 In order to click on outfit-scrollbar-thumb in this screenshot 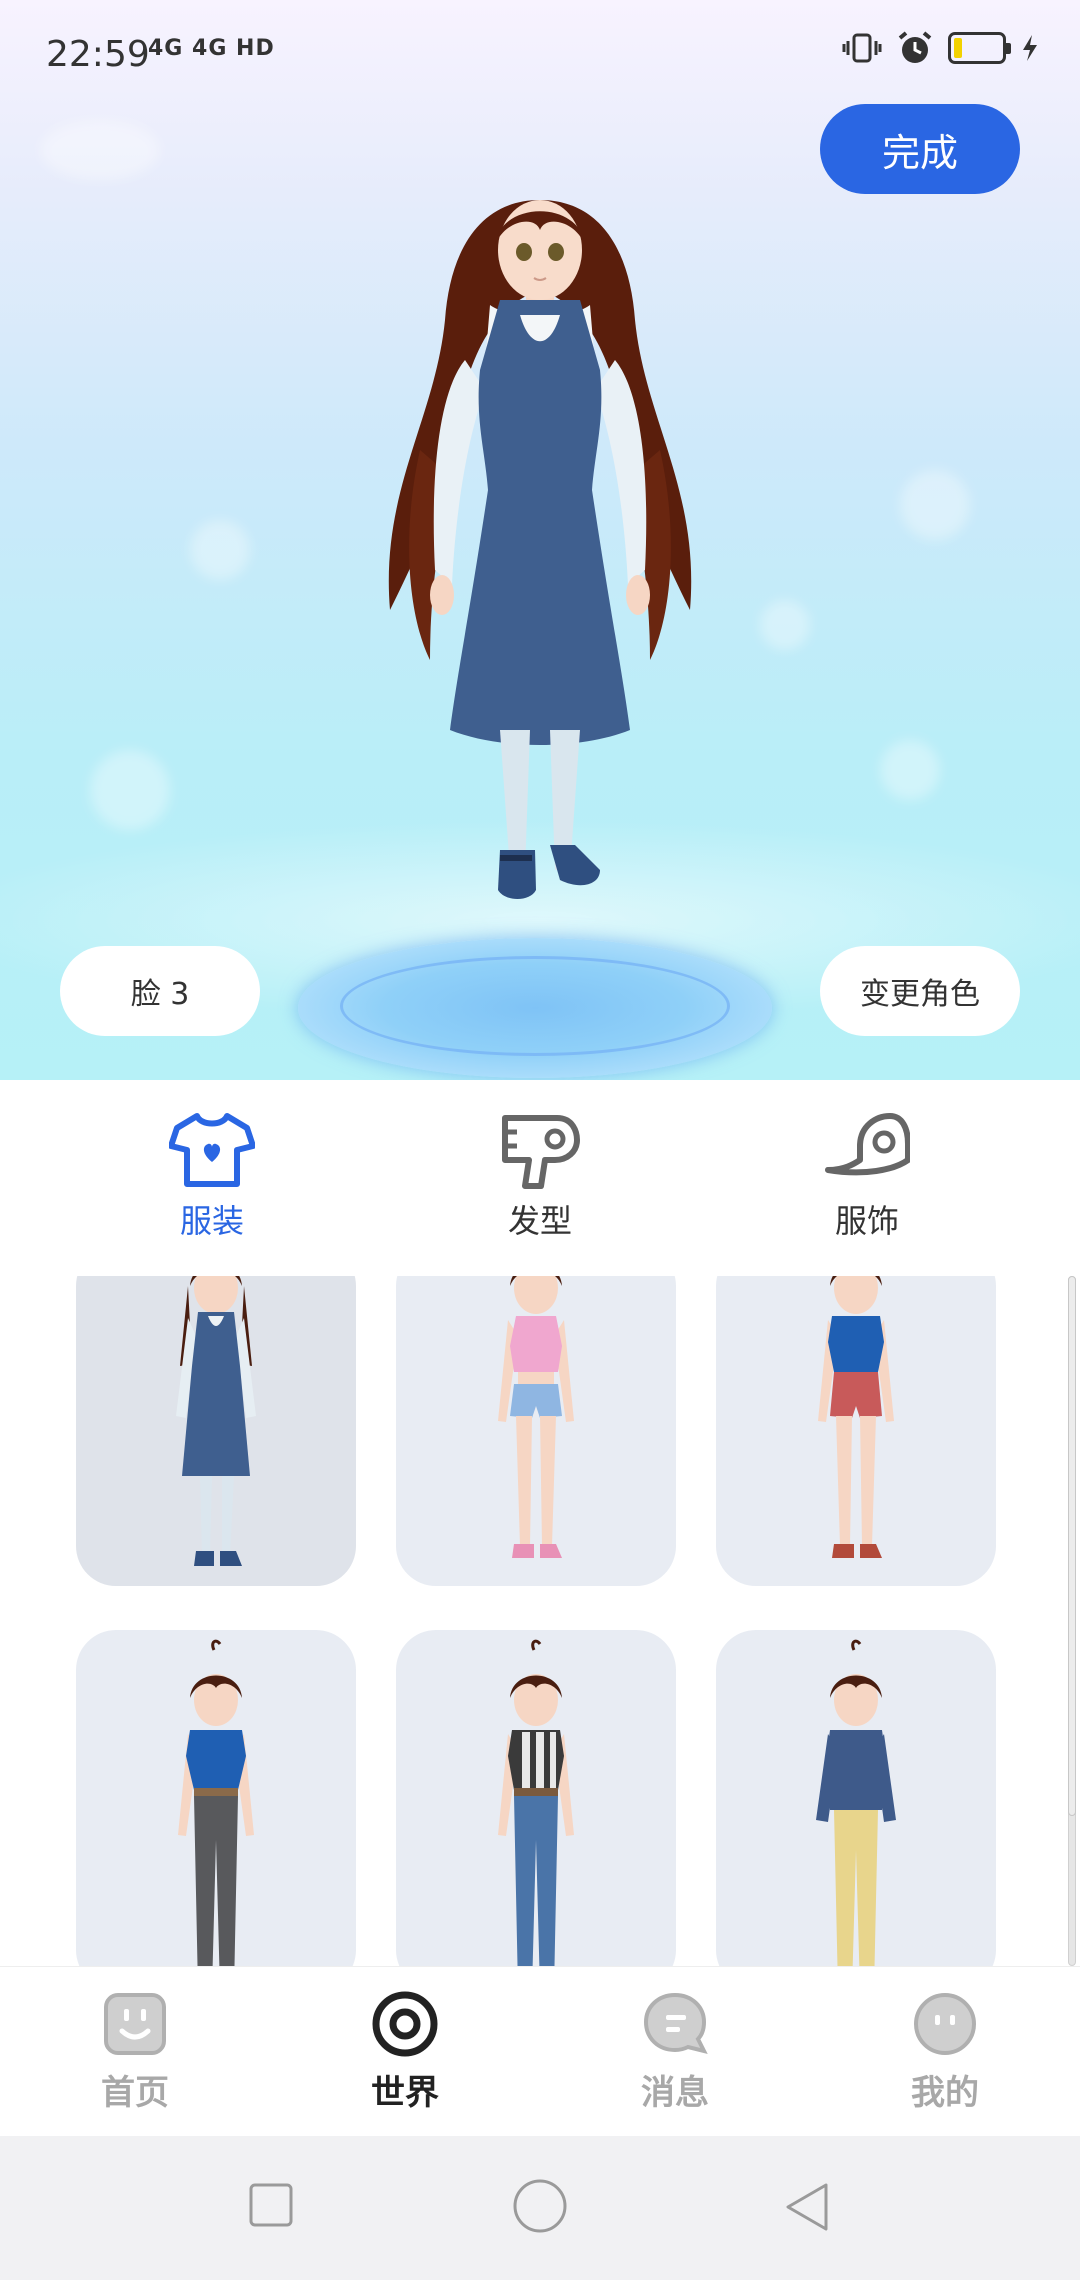, I will do `click(1072, 1546)`.